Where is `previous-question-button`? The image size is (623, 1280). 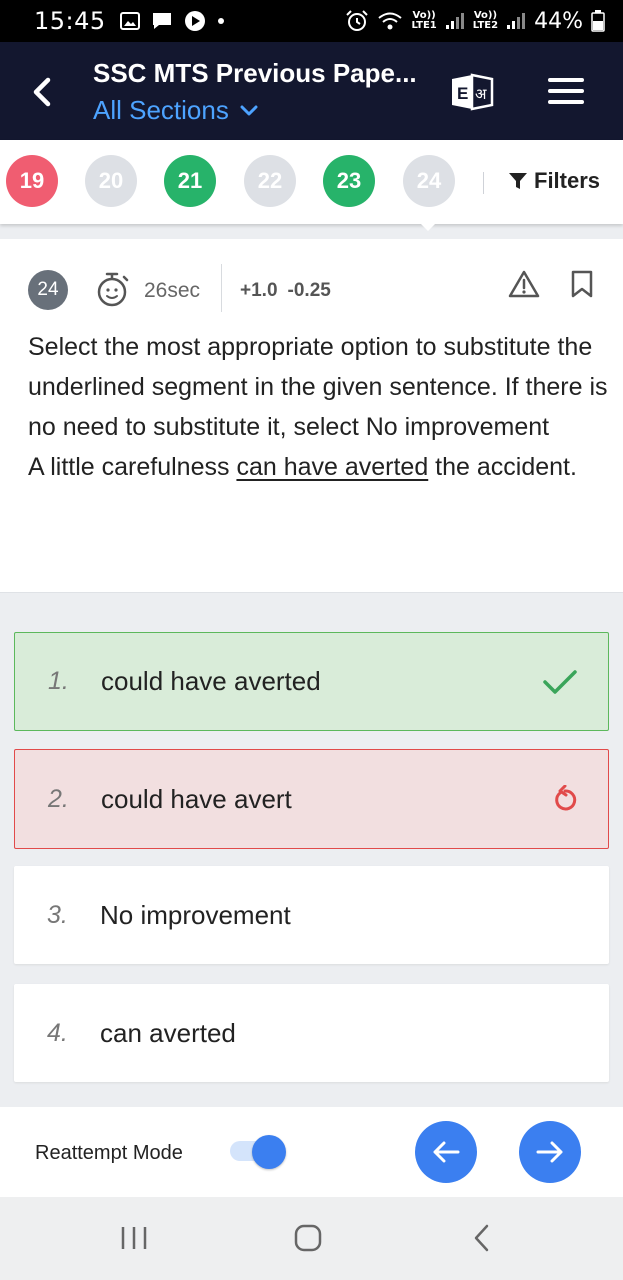 previous-question-button is located at coordinates (446, 1152).